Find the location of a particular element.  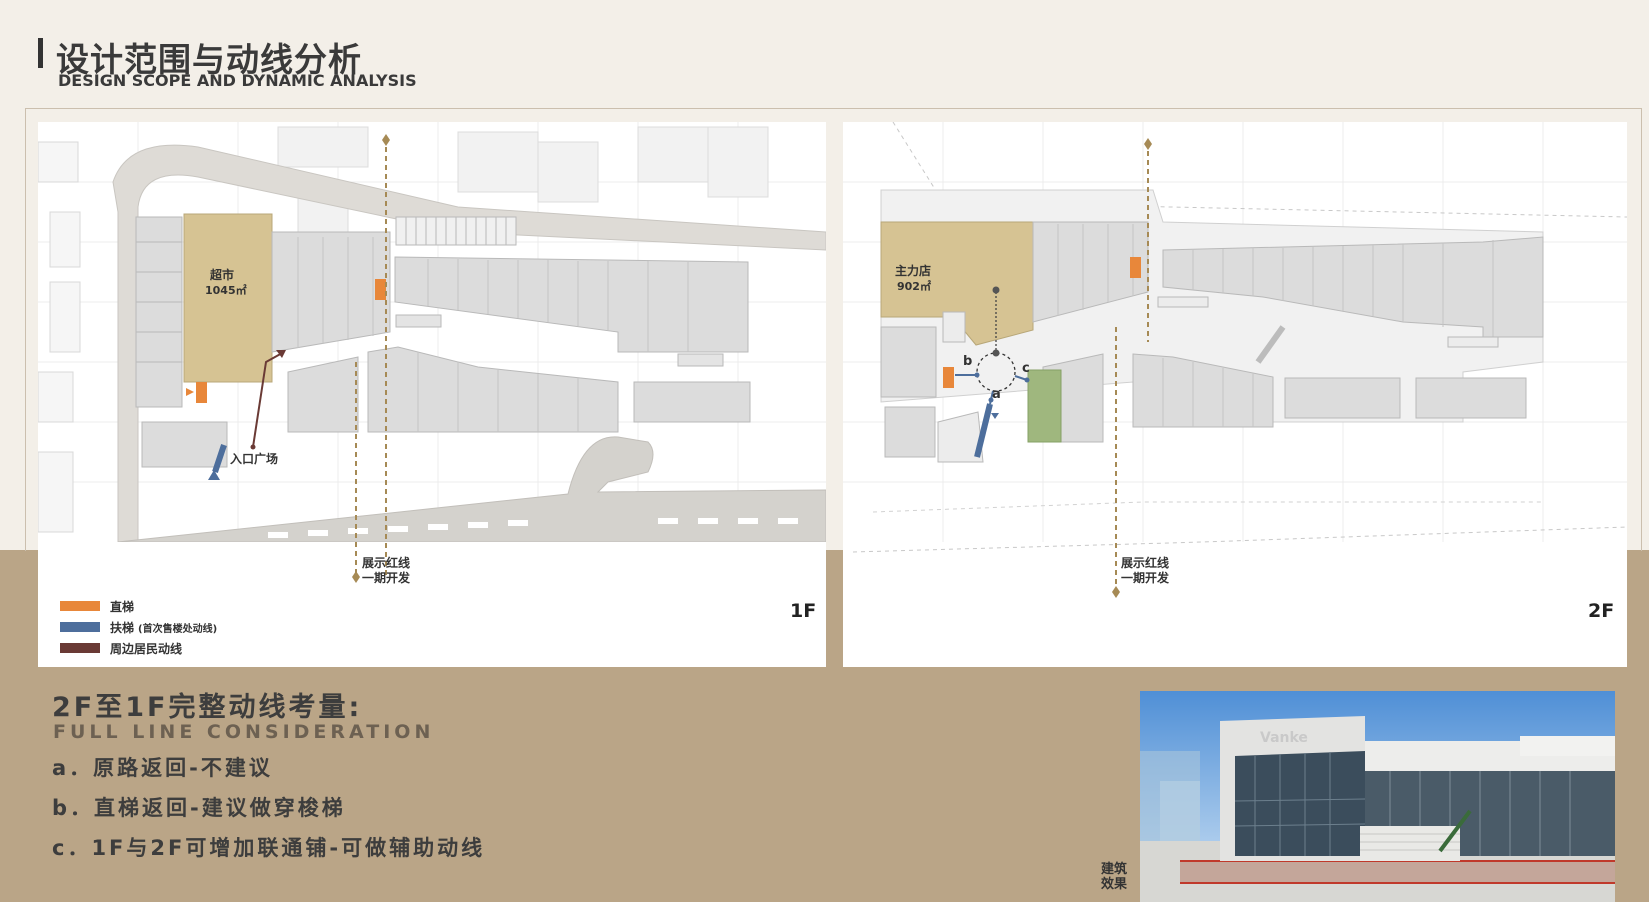

legend-swatch-escalator is located at coordinates (80, 627).